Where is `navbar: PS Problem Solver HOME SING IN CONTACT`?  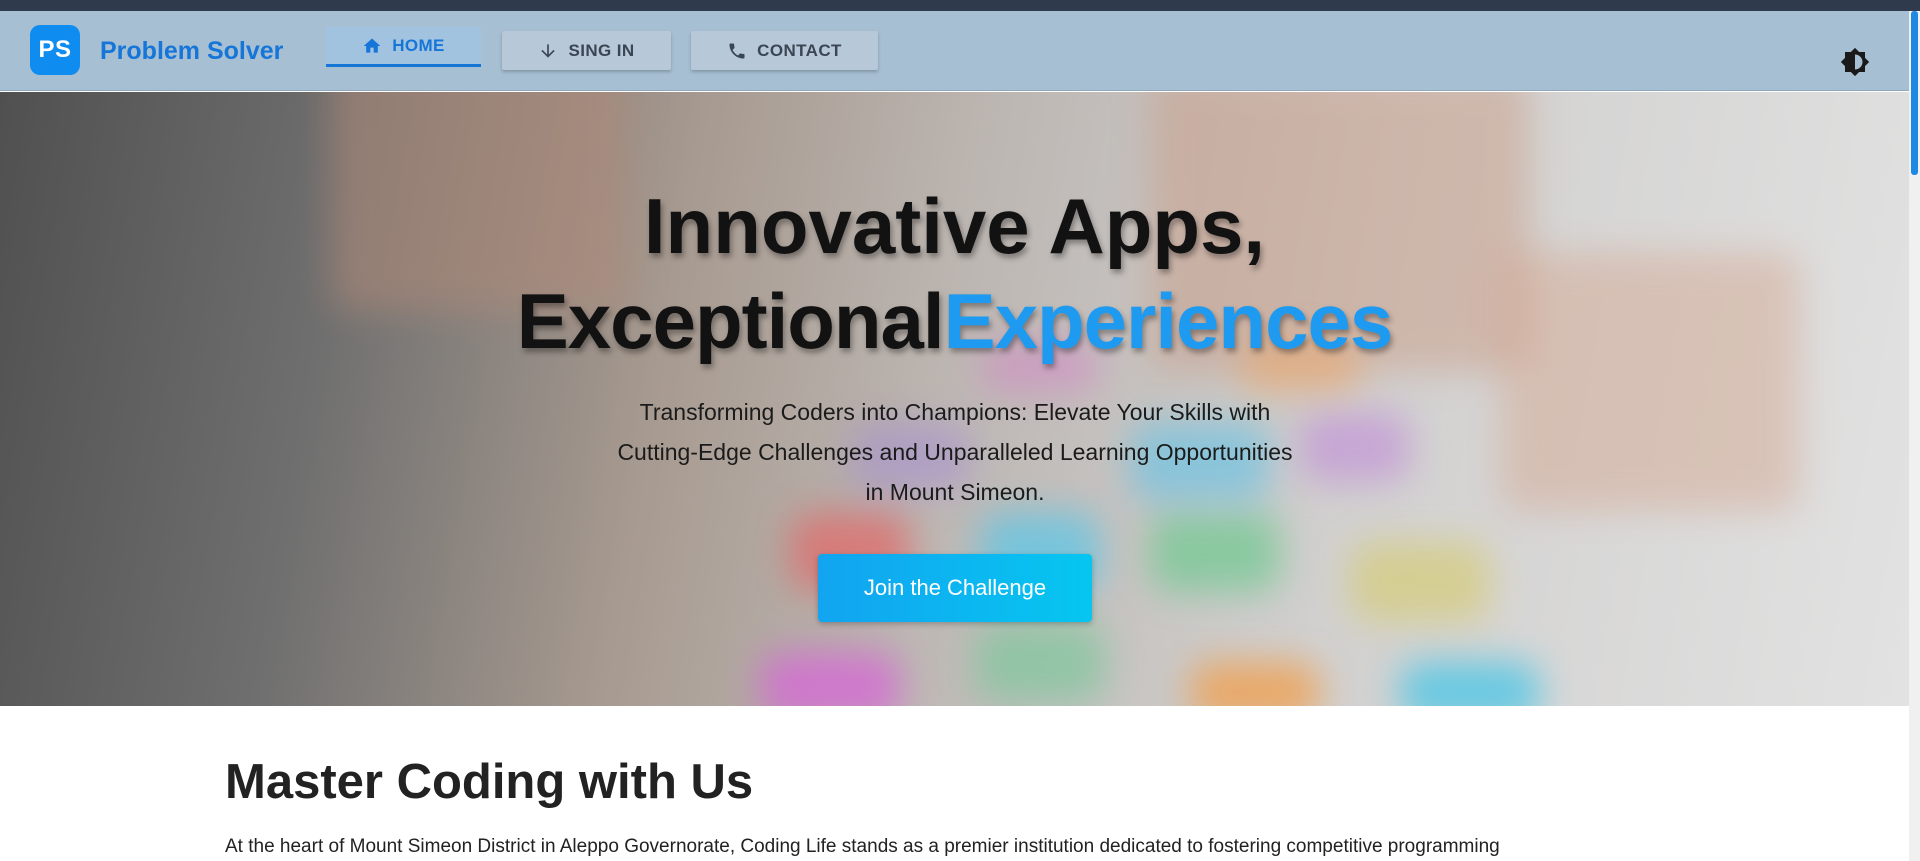 navbar: PS Problem Solver HOME SING IN CONTACT is located at coordinates (954, 51).